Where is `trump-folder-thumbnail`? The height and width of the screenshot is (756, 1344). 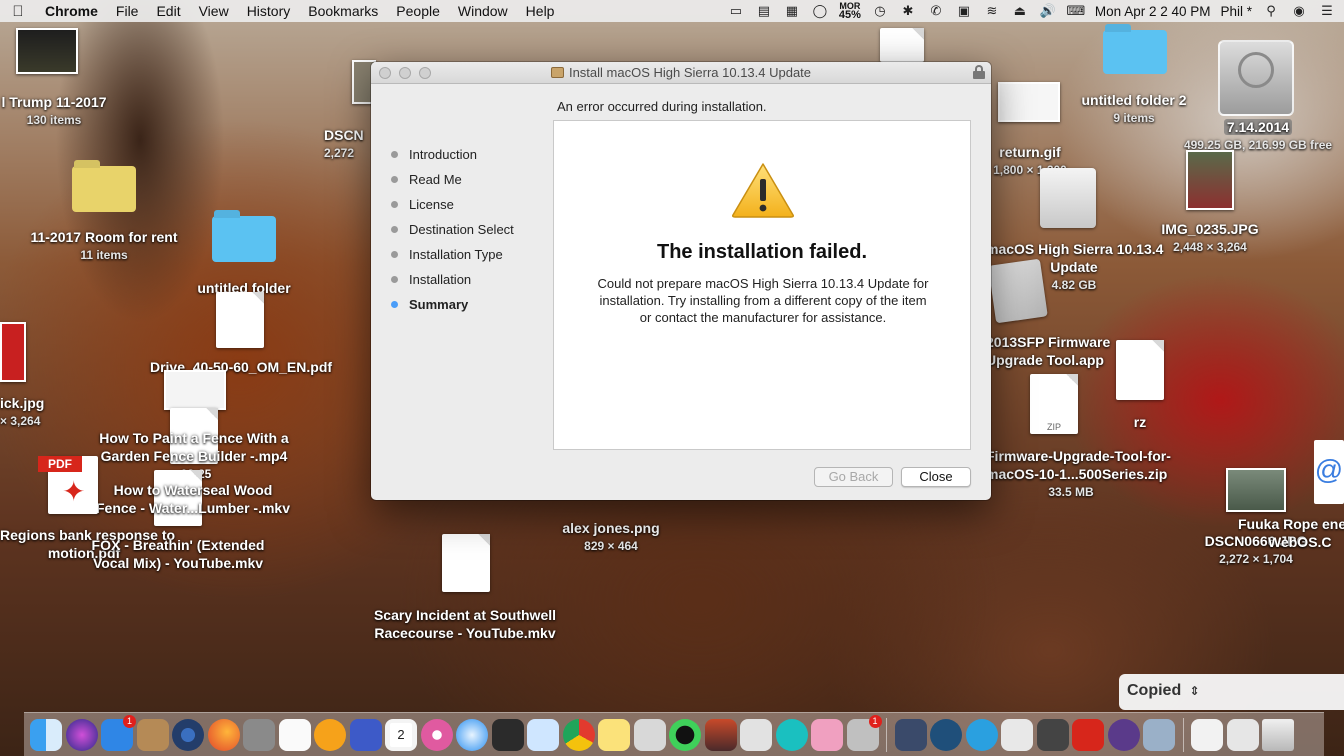
trump-folder-thumbnail is located at coordinates (47, 51).